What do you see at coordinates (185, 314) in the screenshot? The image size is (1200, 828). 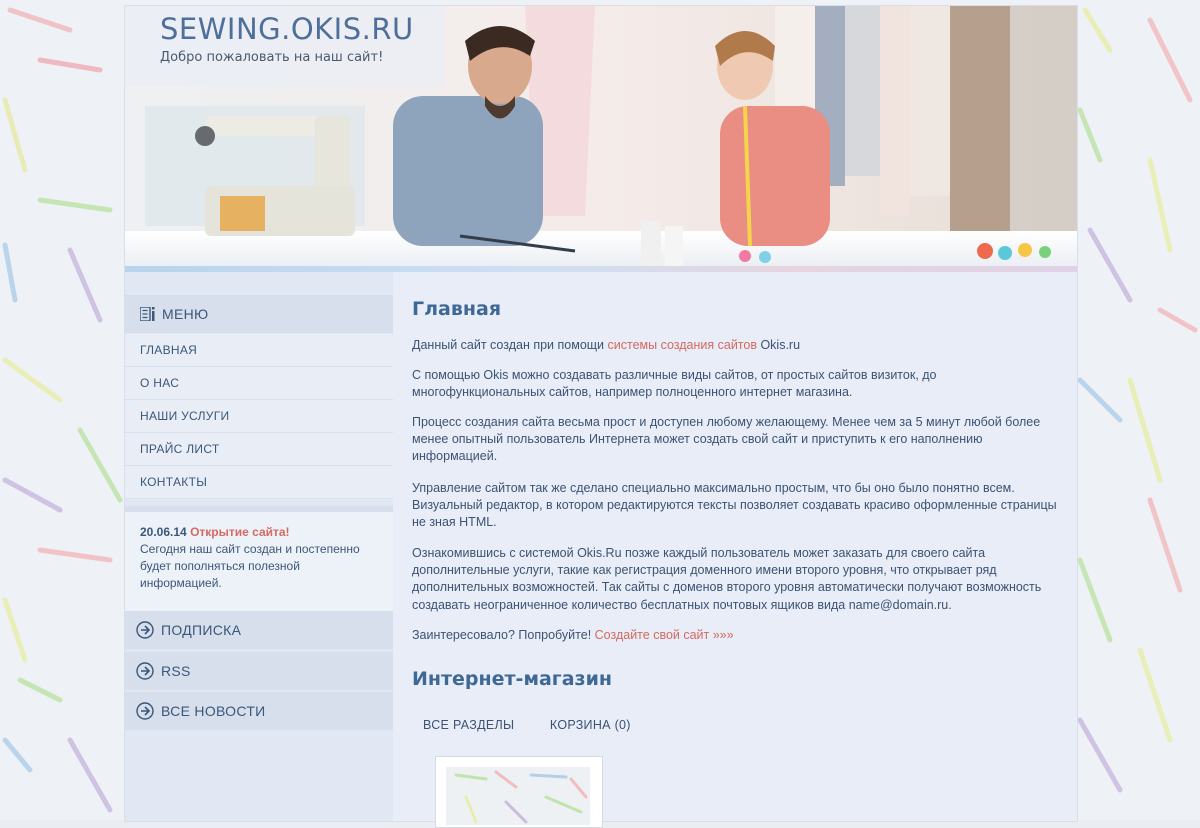 I see `menu-title: МЕНЮ` at bounding box center [185, 314].